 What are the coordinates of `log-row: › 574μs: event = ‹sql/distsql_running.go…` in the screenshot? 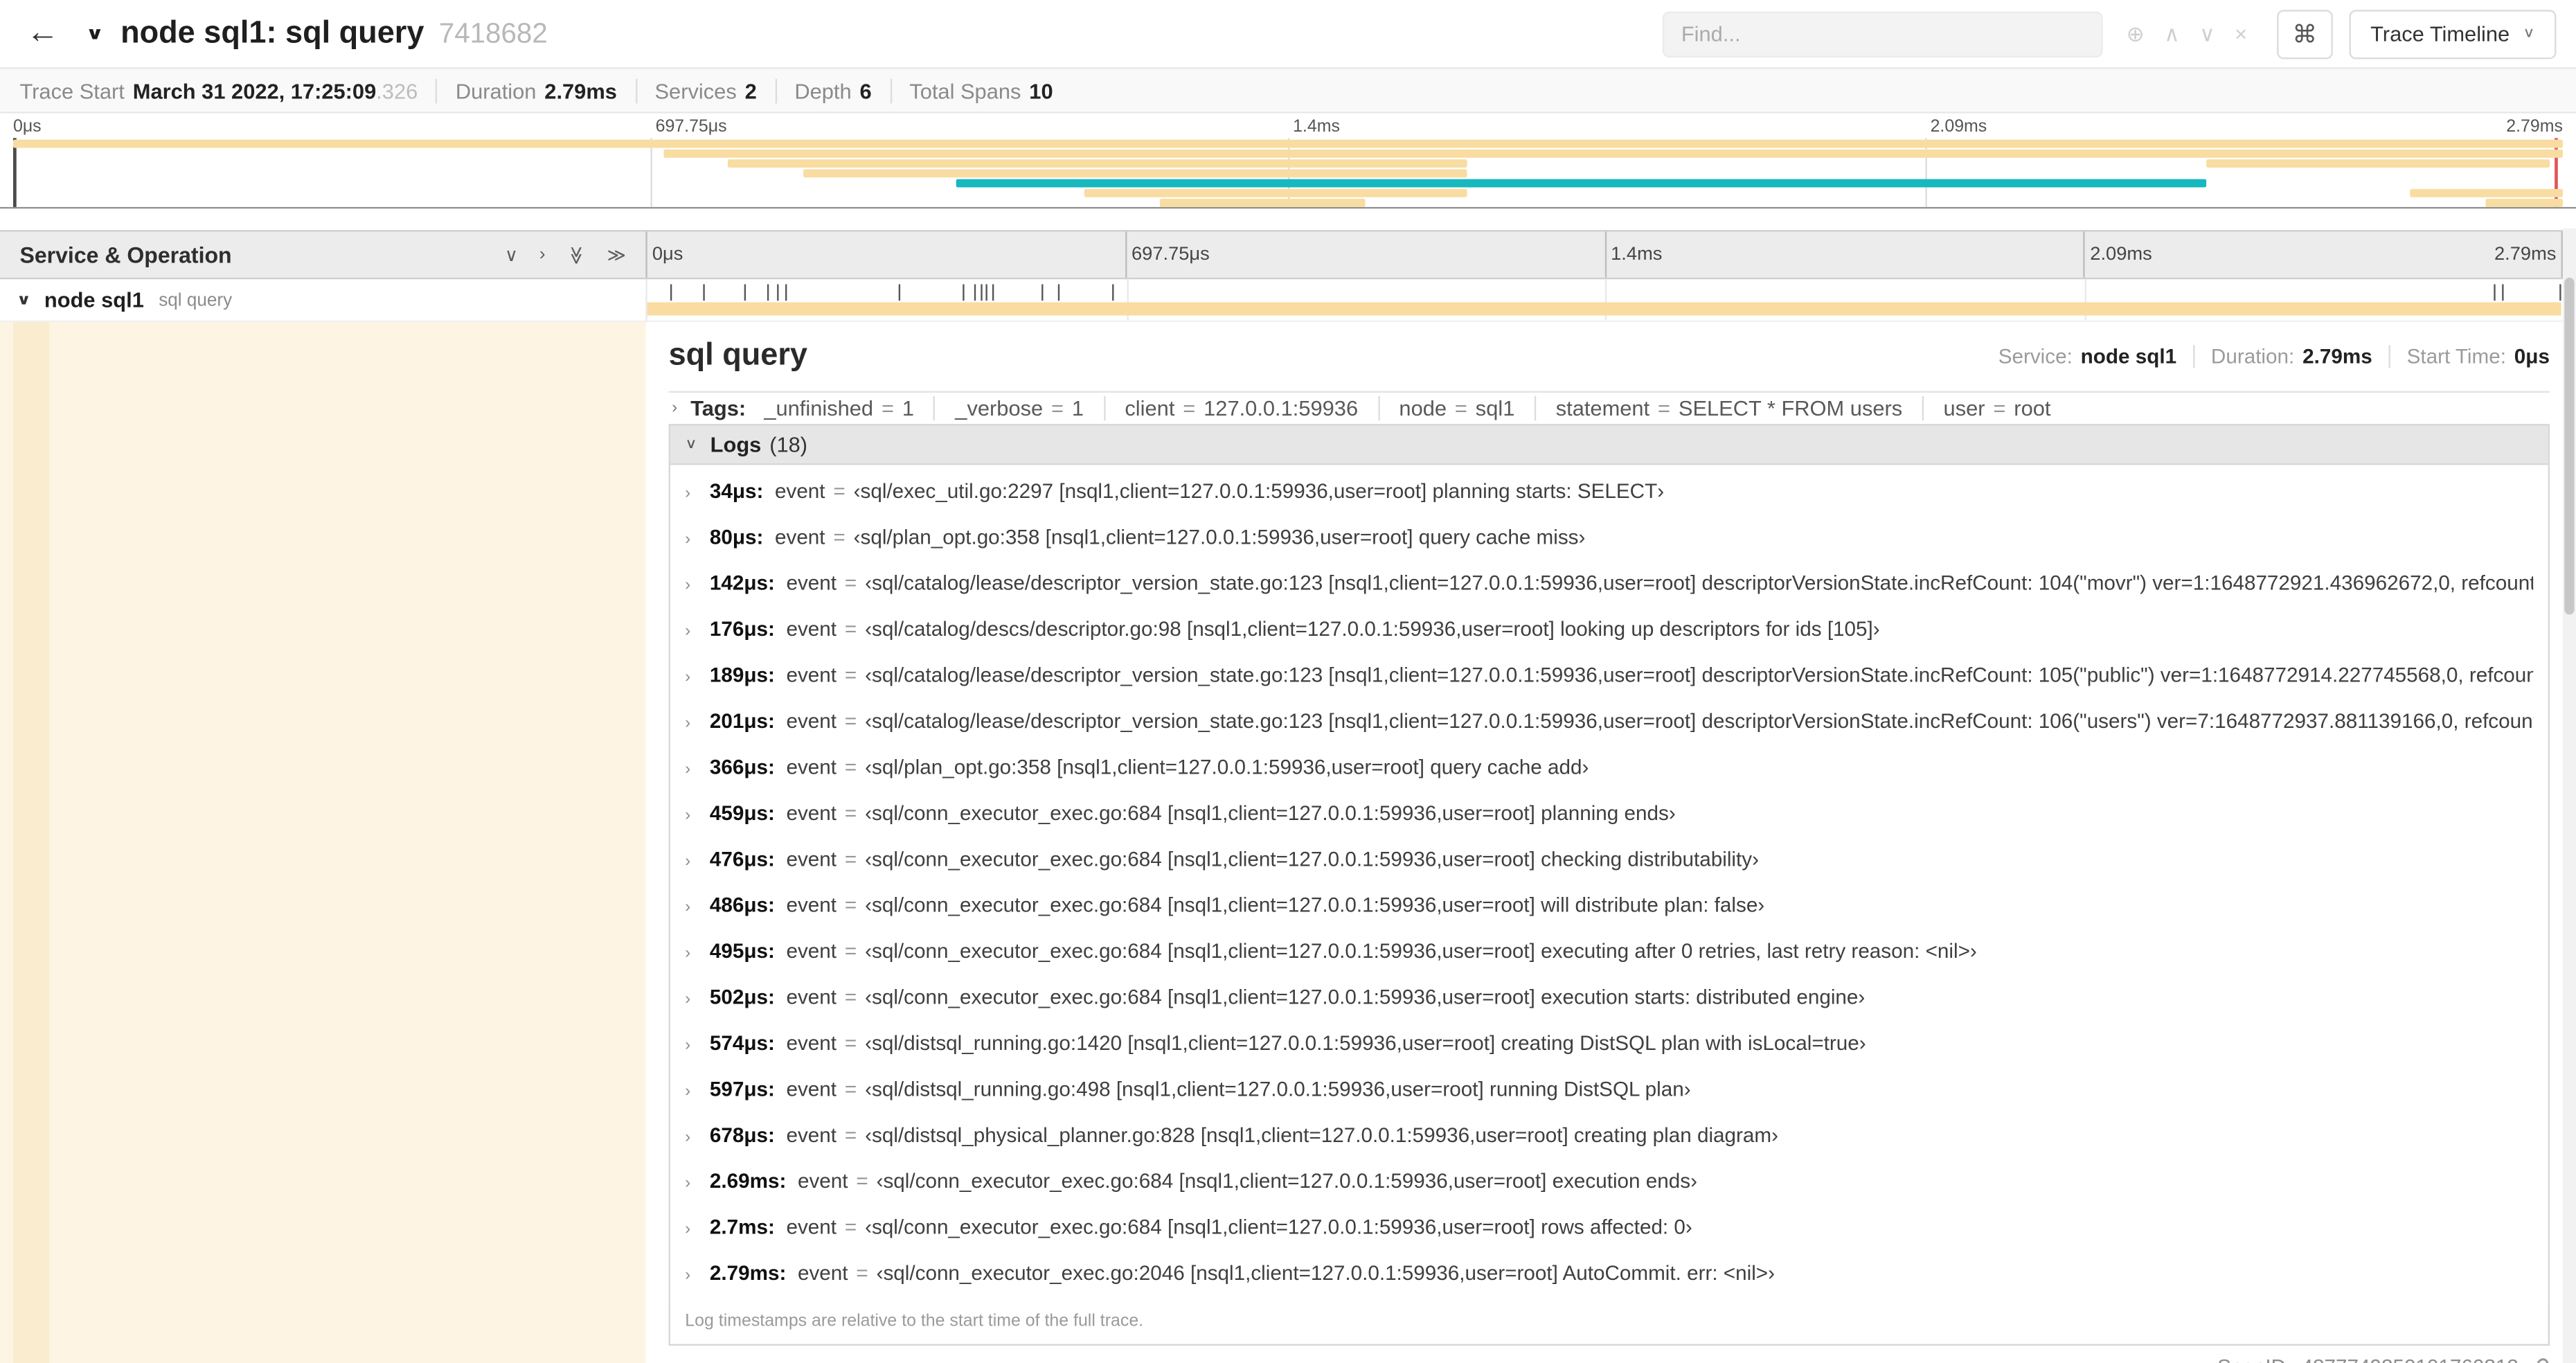 It's located at (1609, 1045).